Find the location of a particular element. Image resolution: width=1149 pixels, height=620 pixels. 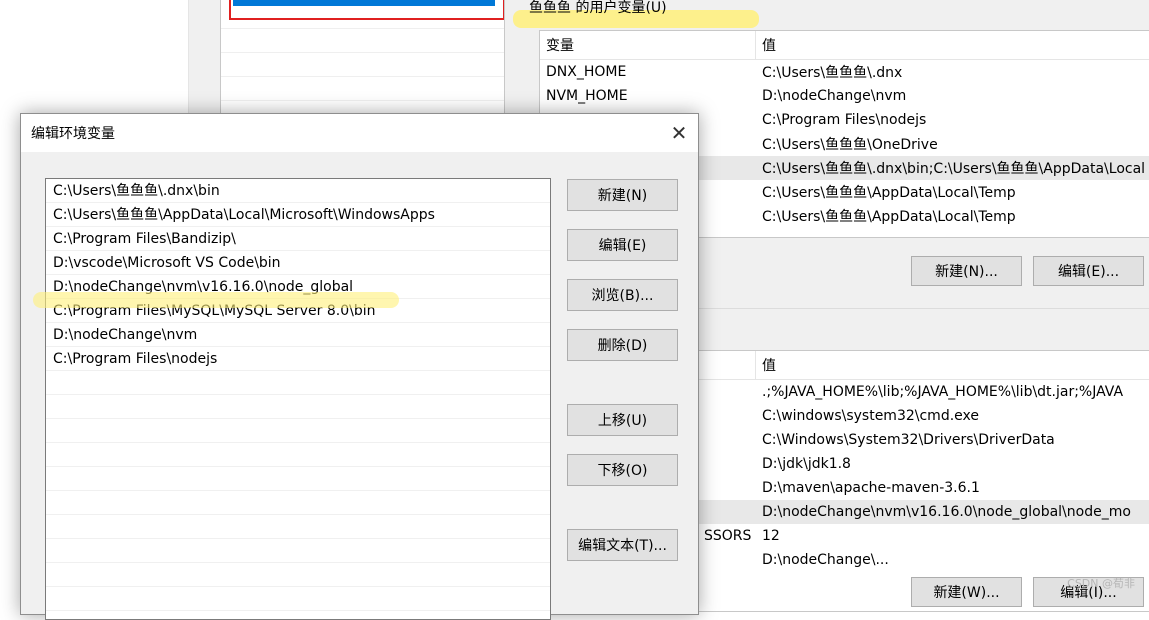

dialog-title: 编辑环境变量 is located at coordinates (73, 134).